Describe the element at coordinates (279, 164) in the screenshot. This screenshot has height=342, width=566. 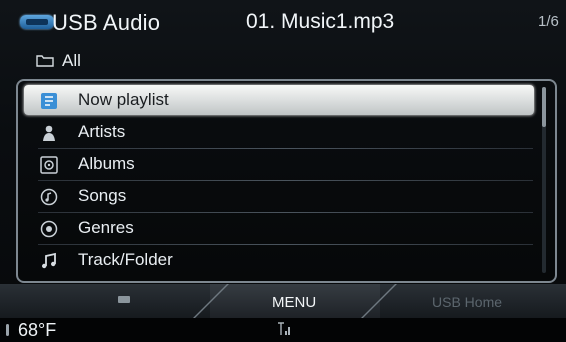
I see `list-item-albums: Albums` at that location.